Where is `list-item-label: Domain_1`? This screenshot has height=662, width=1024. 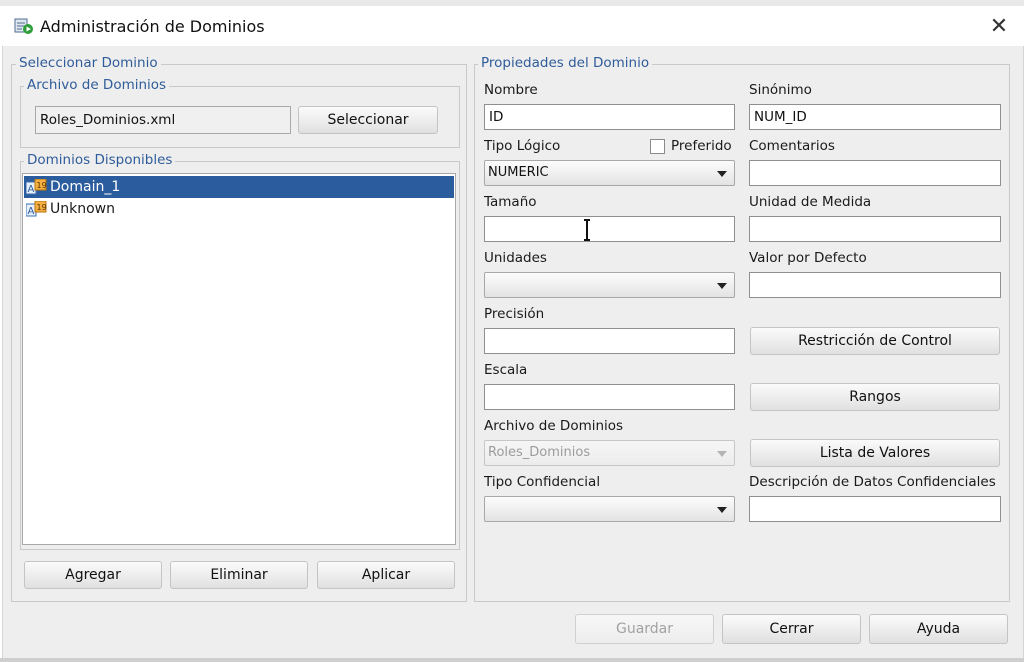 list-item-label: Domain_1 is located at coordinates (85, 187).